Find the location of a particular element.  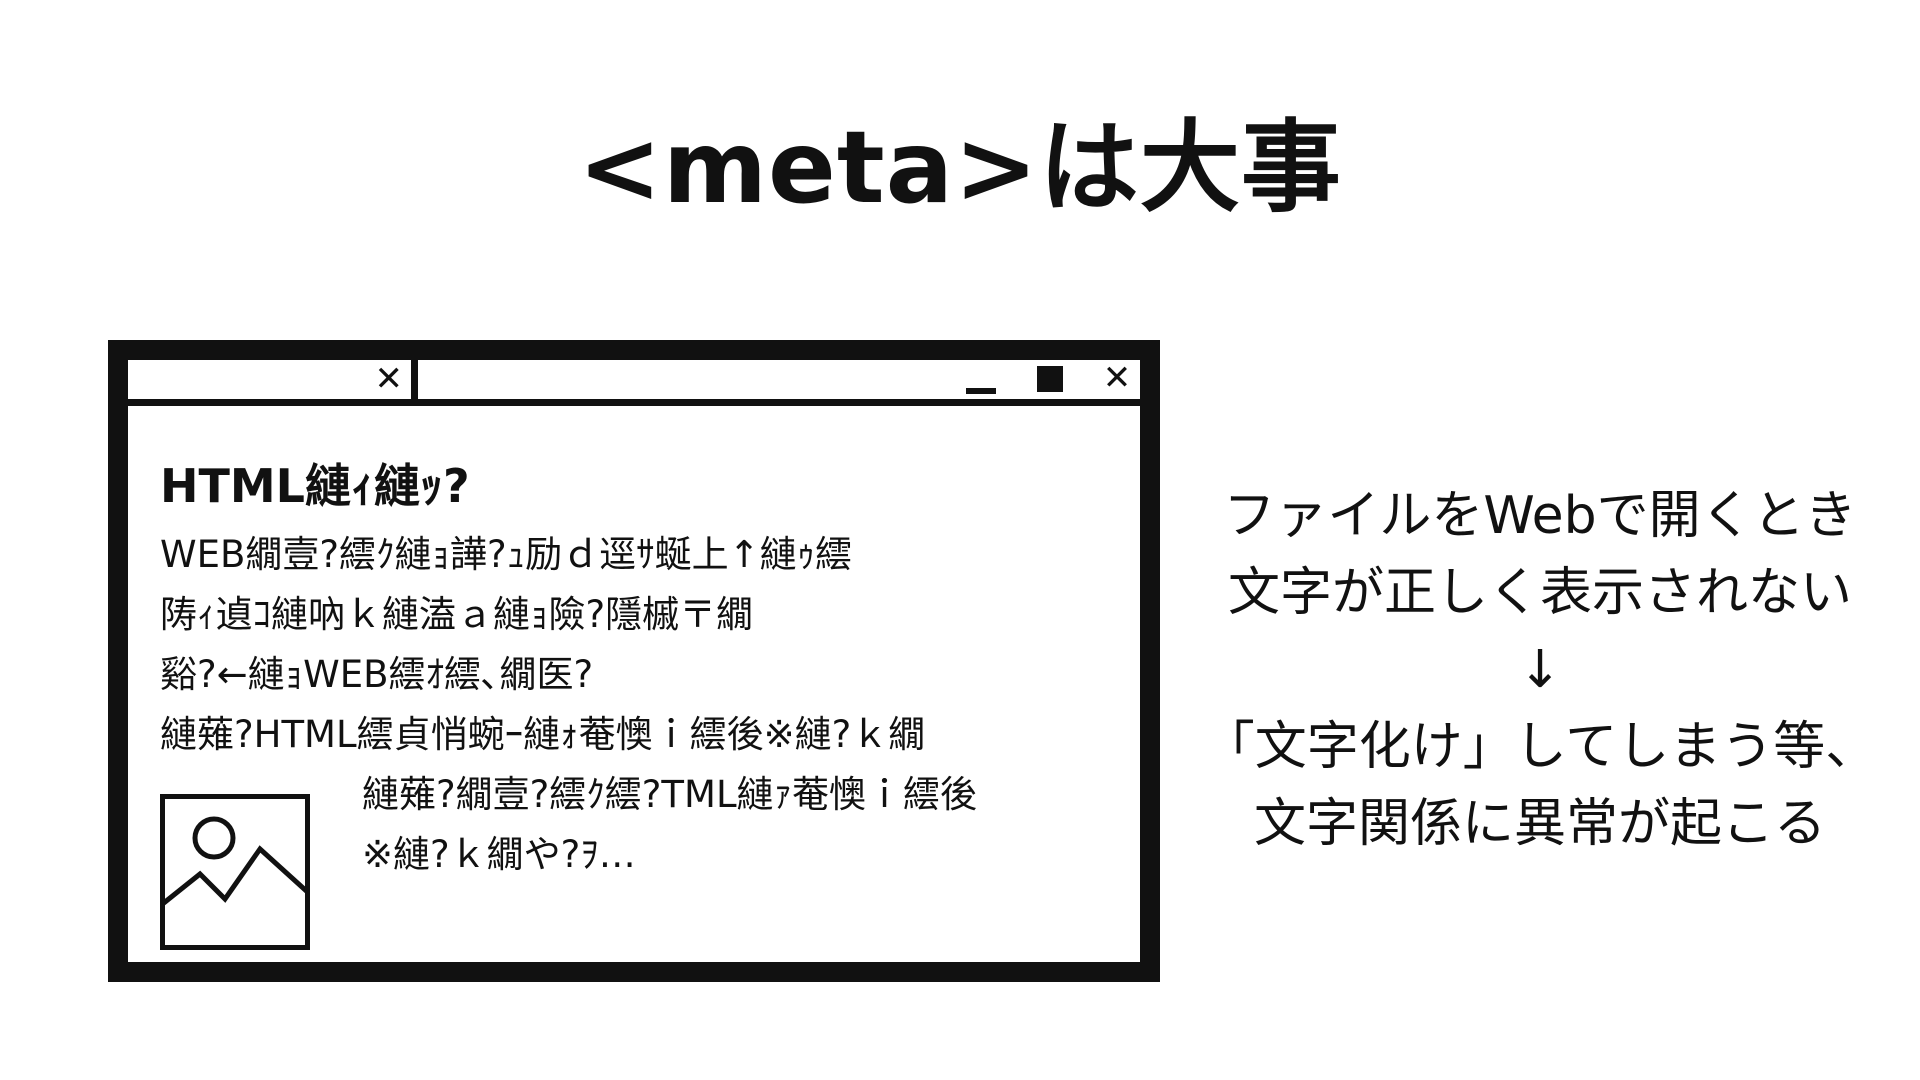

browser-titlebar: ✕ ✕ is located at coordinates (634, 383).